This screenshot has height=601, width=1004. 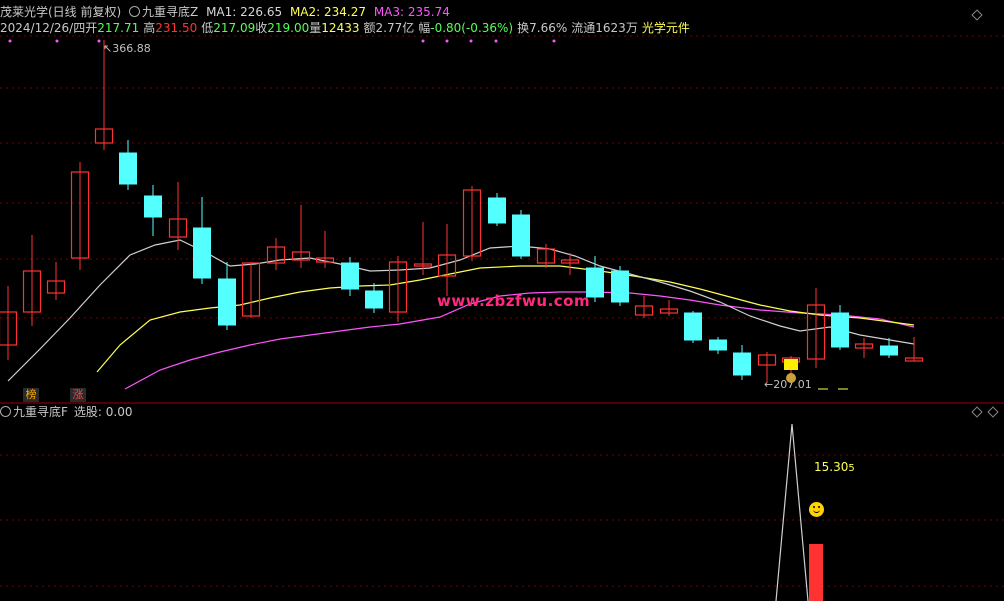 I want to click on limit-up-tag: 涨, so click(x=78, y=395).